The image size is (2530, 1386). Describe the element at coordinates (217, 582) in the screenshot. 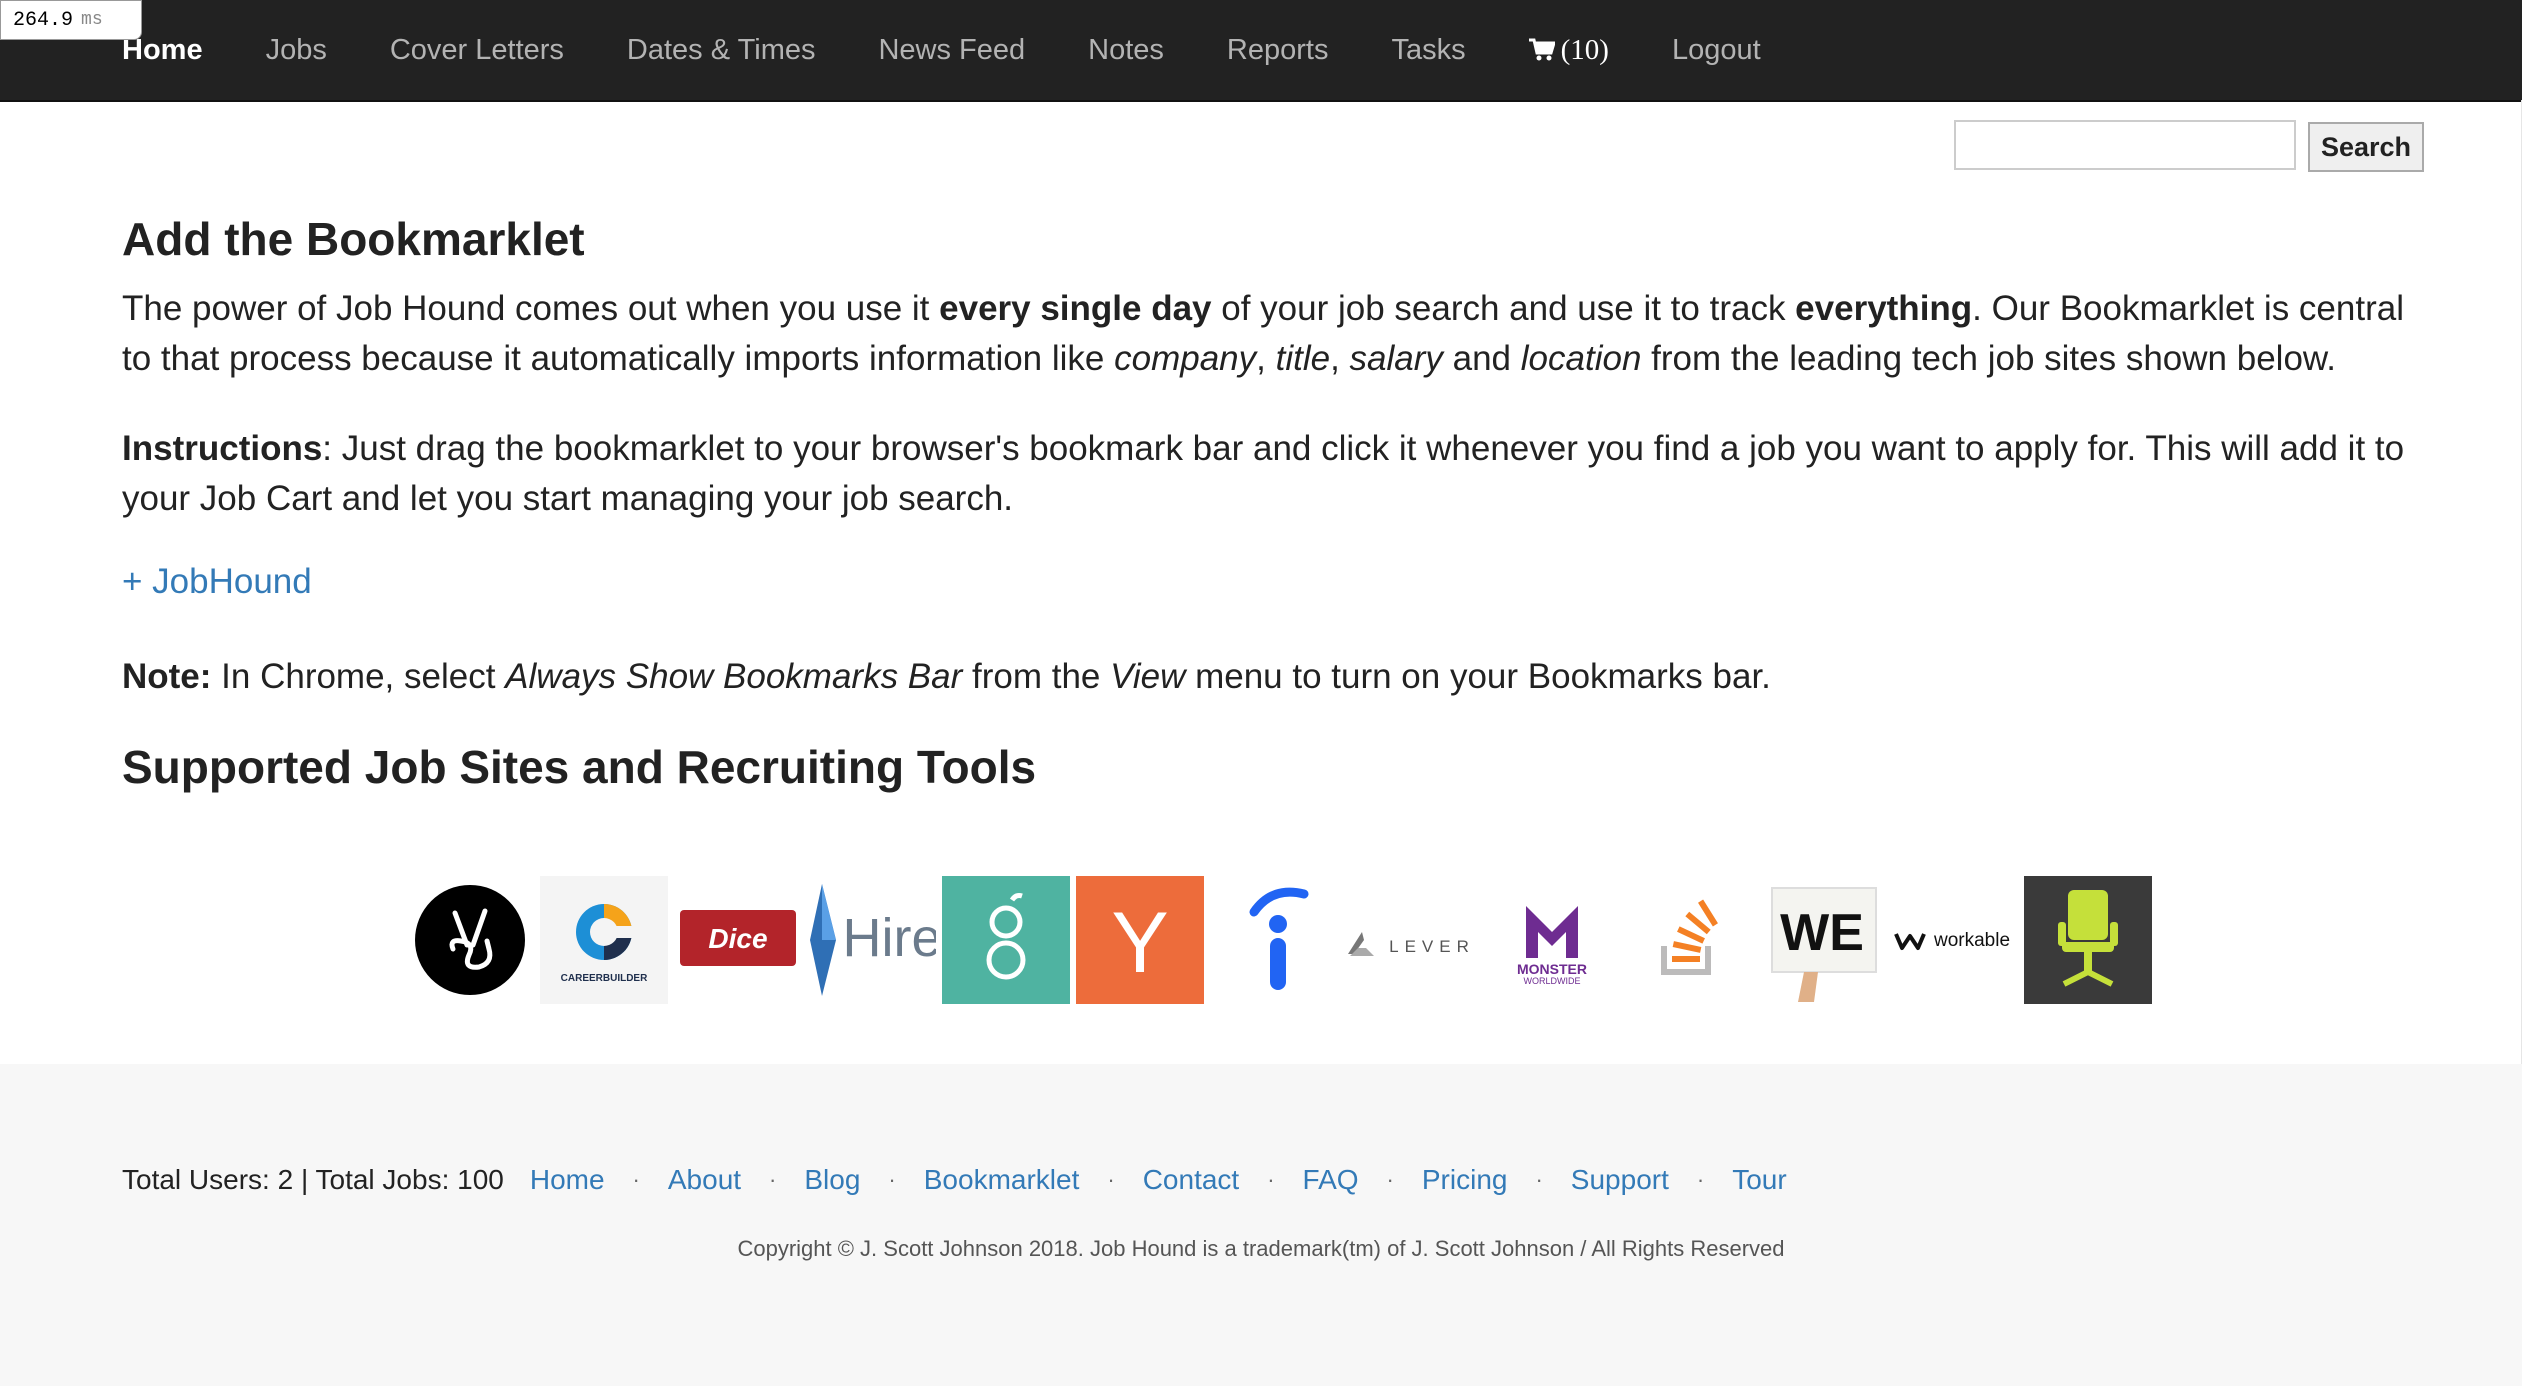

I see `jobhound-bookmarklet-link: + JobHound` at that location.